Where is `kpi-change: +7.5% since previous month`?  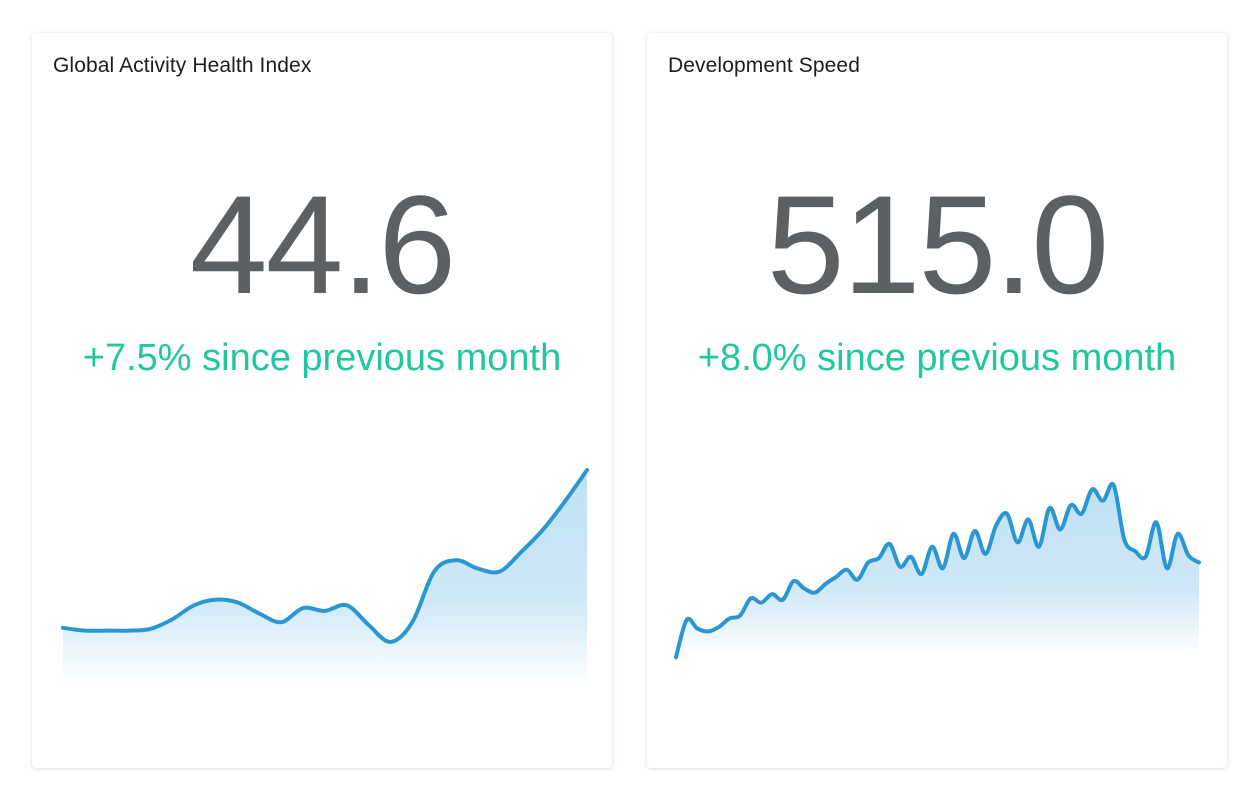
kpi-change: +7.5% since previous month is located at coordinates (322, 358).